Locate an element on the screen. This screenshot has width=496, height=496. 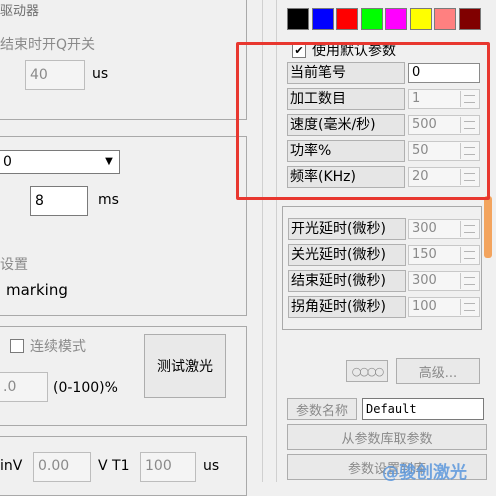
delay-label: 开光延时(微秒) is located at coordinates (347, 229).